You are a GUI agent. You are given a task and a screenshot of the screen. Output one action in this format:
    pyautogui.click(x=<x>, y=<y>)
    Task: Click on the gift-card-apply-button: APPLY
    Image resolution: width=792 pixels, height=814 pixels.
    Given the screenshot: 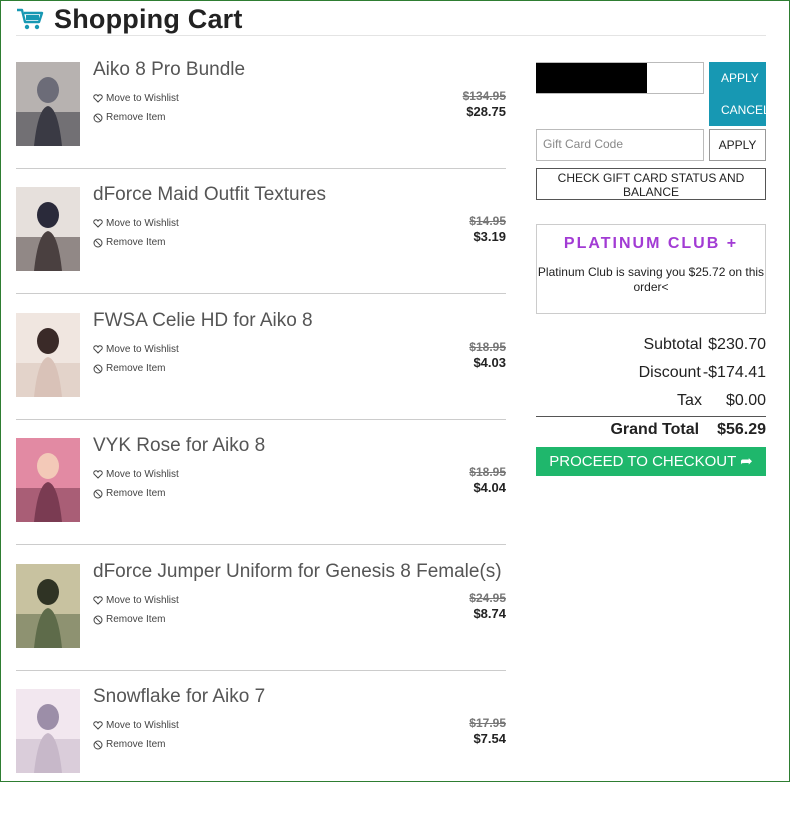 What is the action you would take?
    pyautogui.click(x=737, y=145)
    